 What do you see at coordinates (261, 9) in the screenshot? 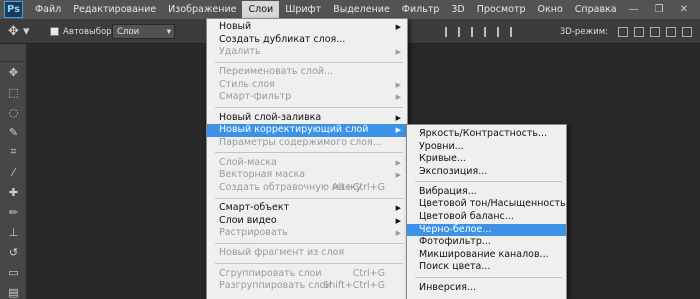
I see `menu-layers: Слои` at bounding box center [261, 9].